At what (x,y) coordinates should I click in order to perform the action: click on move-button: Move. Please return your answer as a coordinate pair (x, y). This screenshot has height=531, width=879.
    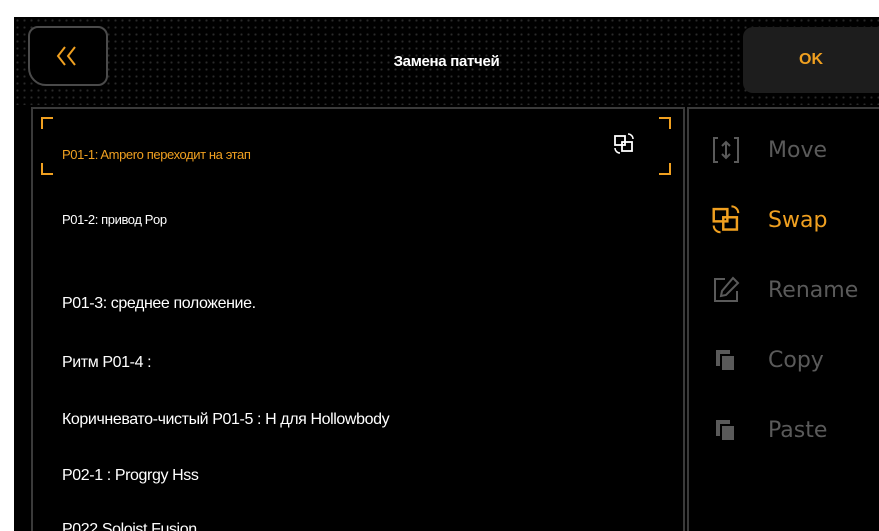
    Looking at the image, I should click on (784, 150).